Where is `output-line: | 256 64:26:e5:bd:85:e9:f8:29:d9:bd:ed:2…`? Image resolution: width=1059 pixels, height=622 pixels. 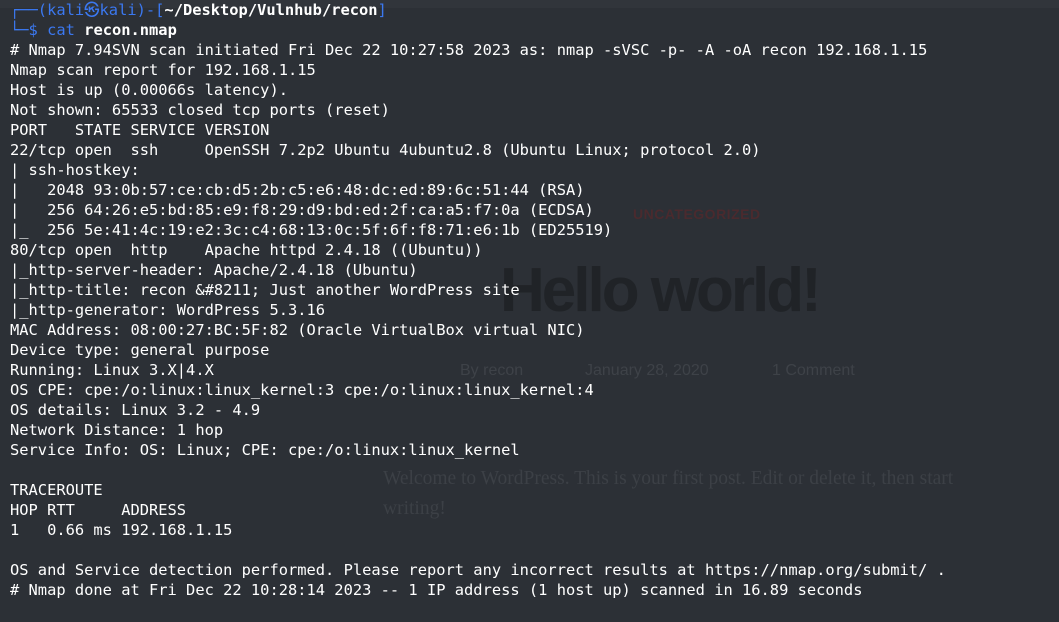
output-line: | 256 64:26:e5:bd:85:e9:f8:29:d9:bd:ed:2… is located at coordinates (302, 210).